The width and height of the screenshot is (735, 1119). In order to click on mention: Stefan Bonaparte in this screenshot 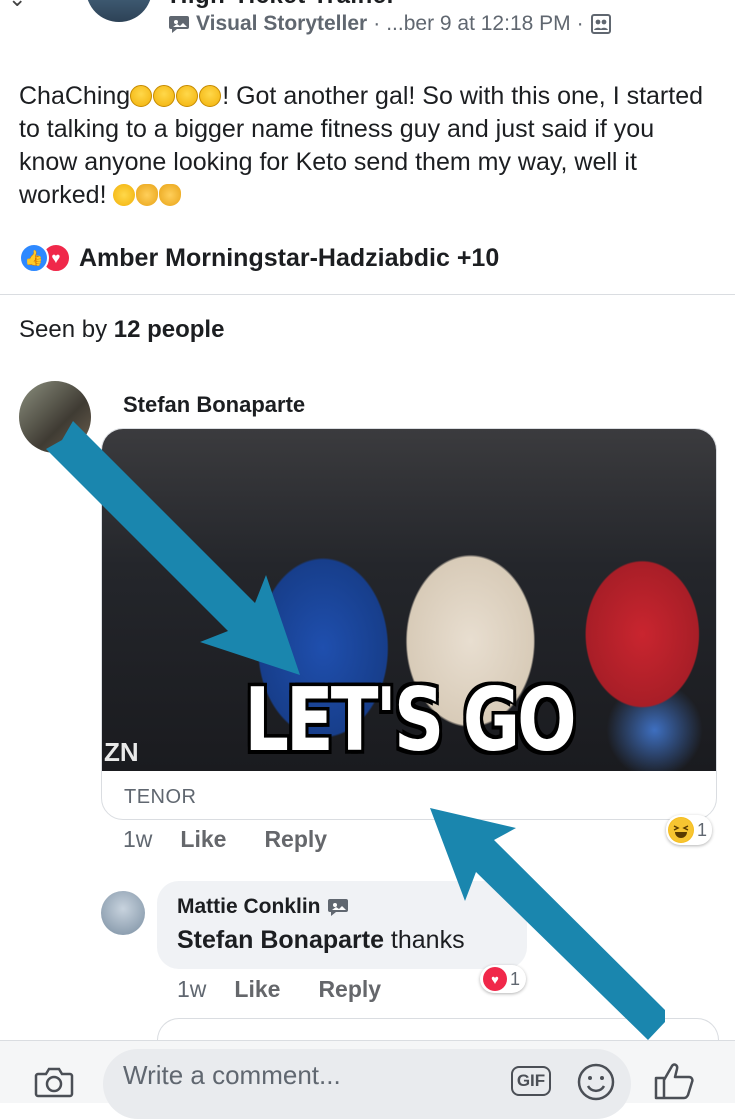, I will do `click(280, 940)`.